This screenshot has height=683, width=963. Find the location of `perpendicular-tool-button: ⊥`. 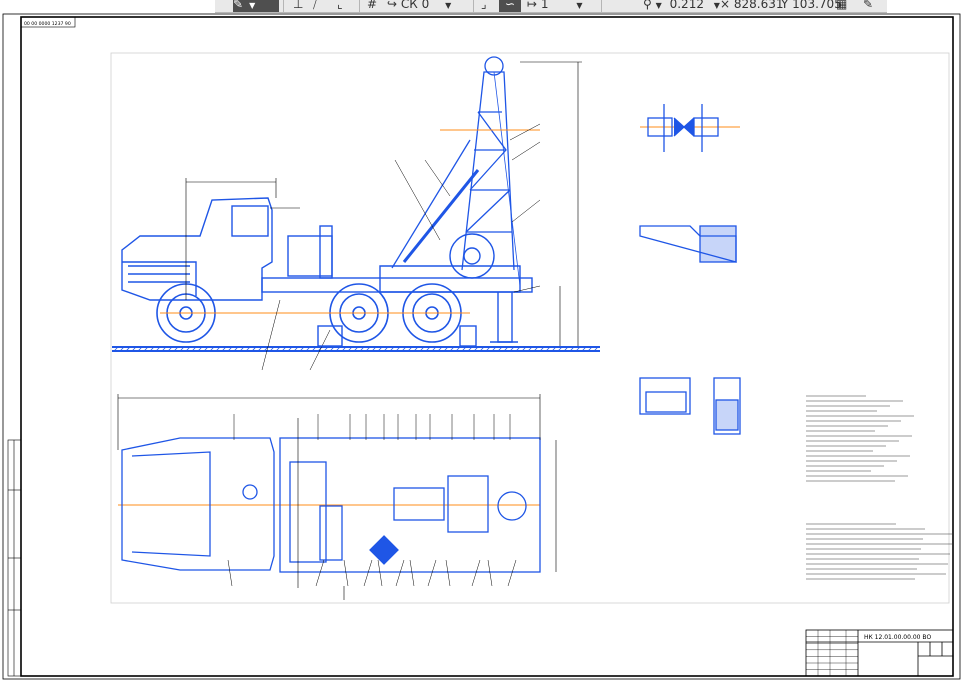

perpendicular-tool-button: ⊥ is located at coordinates (298, 6).